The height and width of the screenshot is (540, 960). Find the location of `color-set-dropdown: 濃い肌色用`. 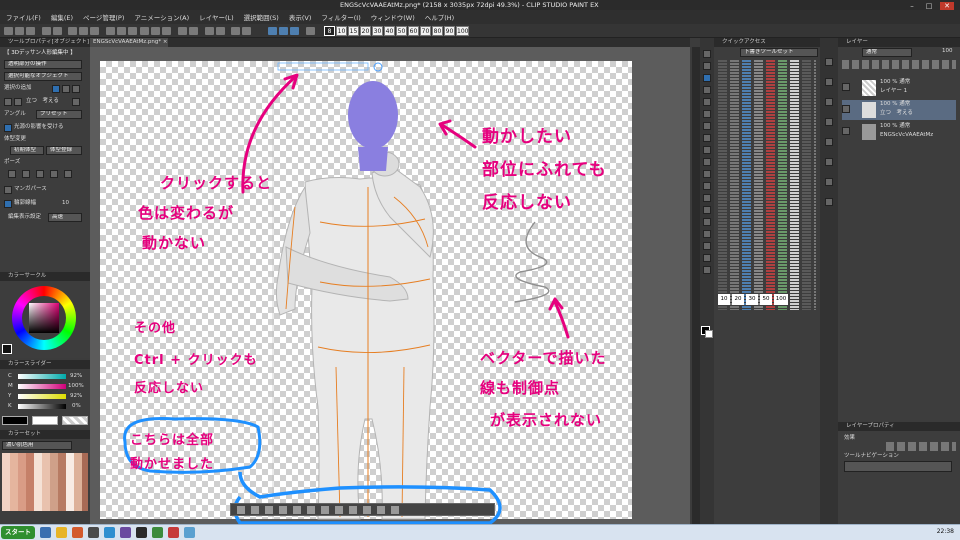

color-set-dropdown: 濃い肌色用 is located at coordinates (37, 445).